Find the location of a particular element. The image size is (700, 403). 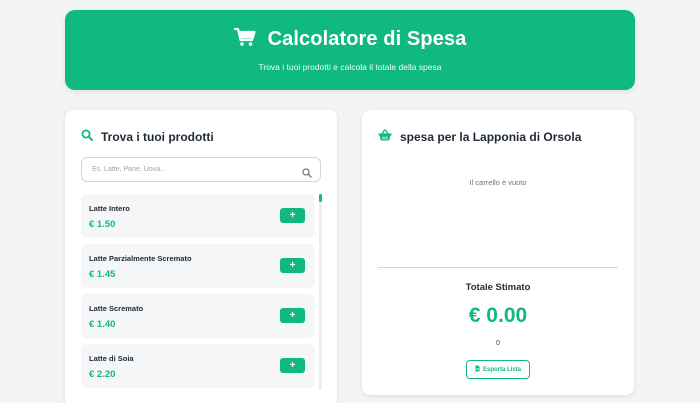

page-title: Calcolatore di Spesa is located at coordinates (367, 38).